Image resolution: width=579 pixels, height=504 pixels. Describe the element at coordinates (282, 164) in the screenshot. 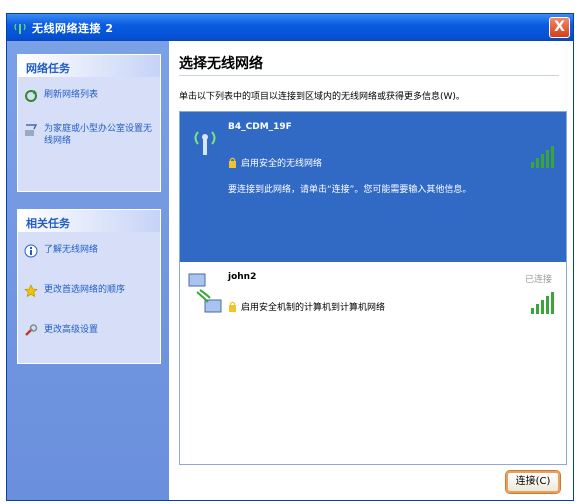

I see `security-label: 启用安全的无线网络` at that location.